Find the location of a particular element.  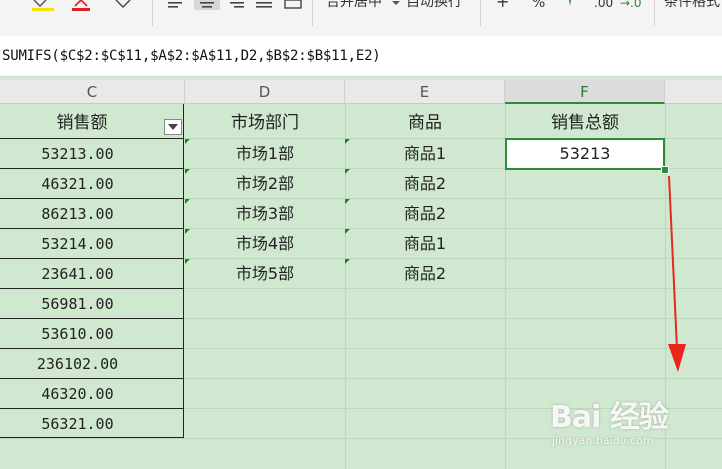

eraser-icon is located at coordinates (123, 6).